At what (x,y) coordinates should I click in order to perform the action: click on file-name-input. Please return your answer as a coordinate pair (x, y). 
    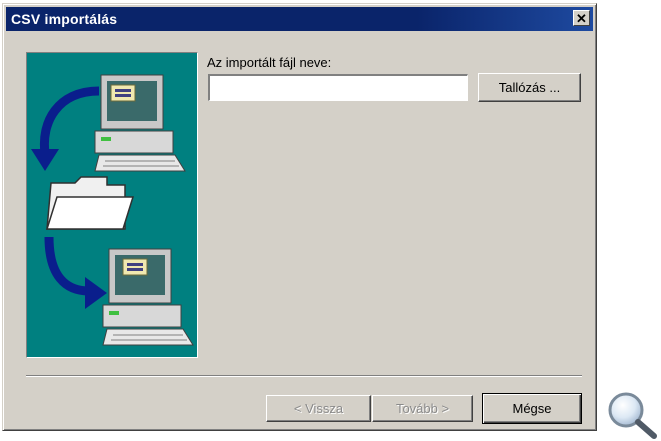
    Looking at the image, I should click on (338, 87).